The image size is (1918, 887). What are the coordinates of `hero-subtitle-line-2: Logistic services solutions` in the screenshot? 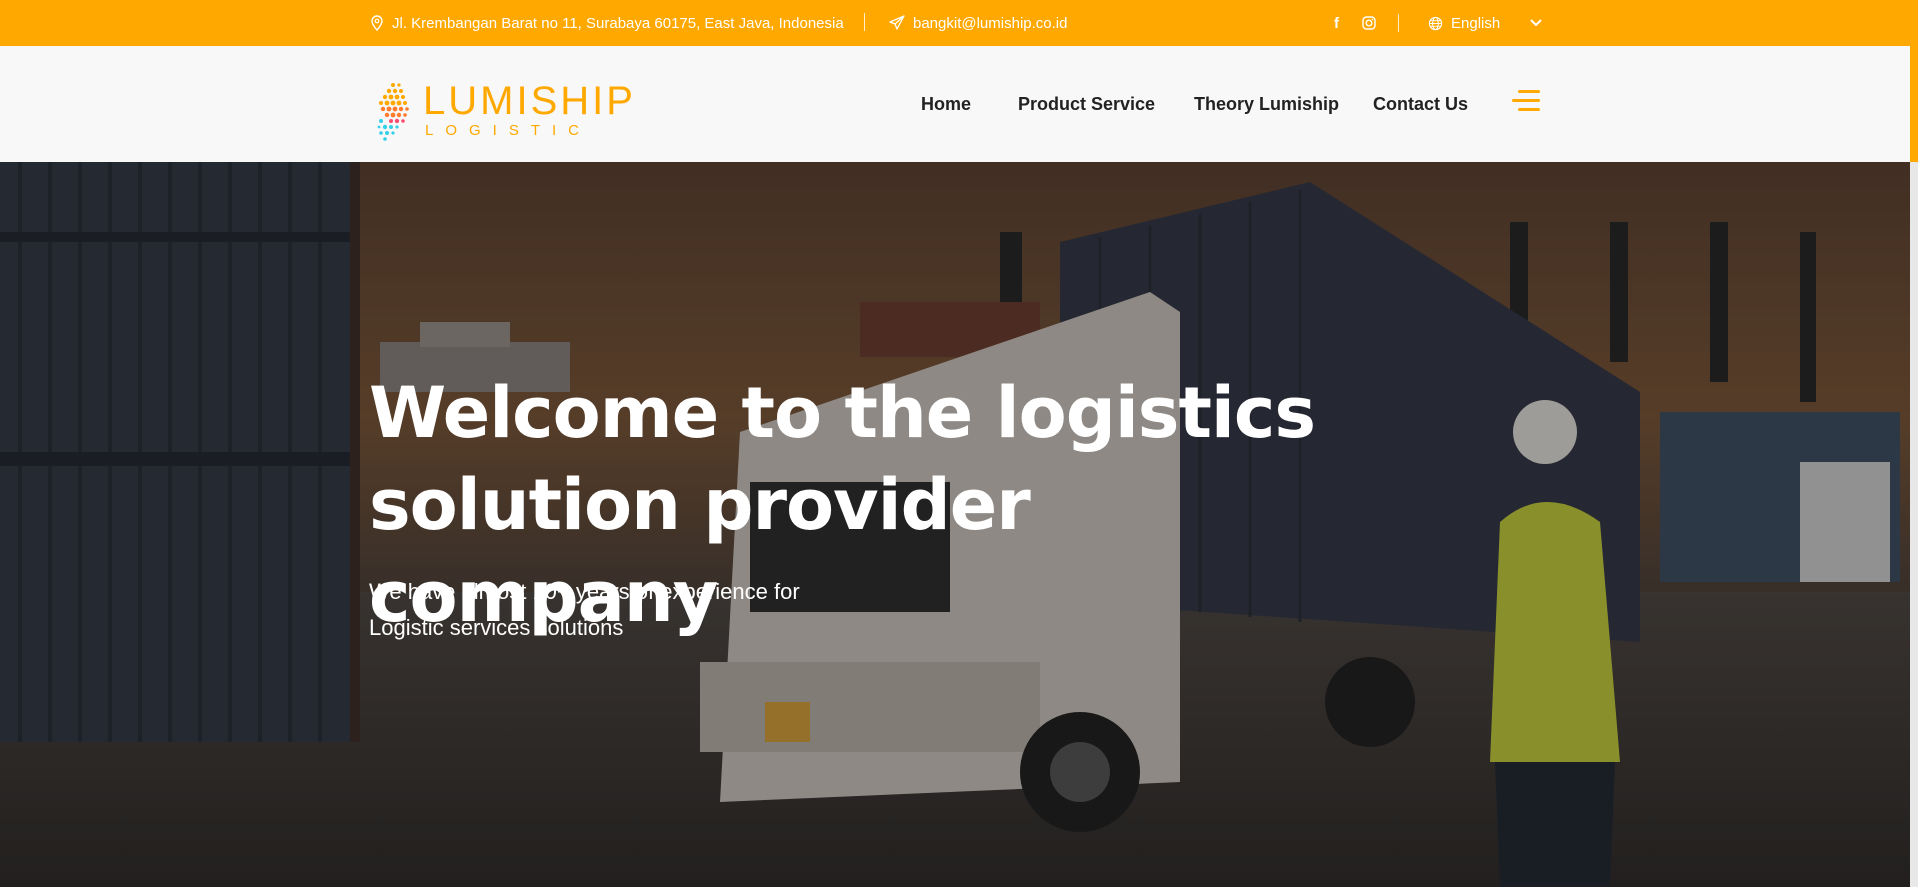 It's located at (496, 627).